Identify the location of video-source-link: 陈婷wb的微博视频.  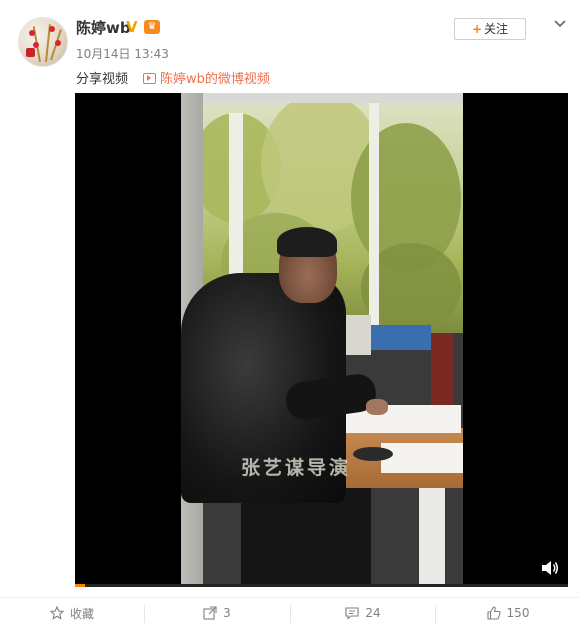
(206, 77).